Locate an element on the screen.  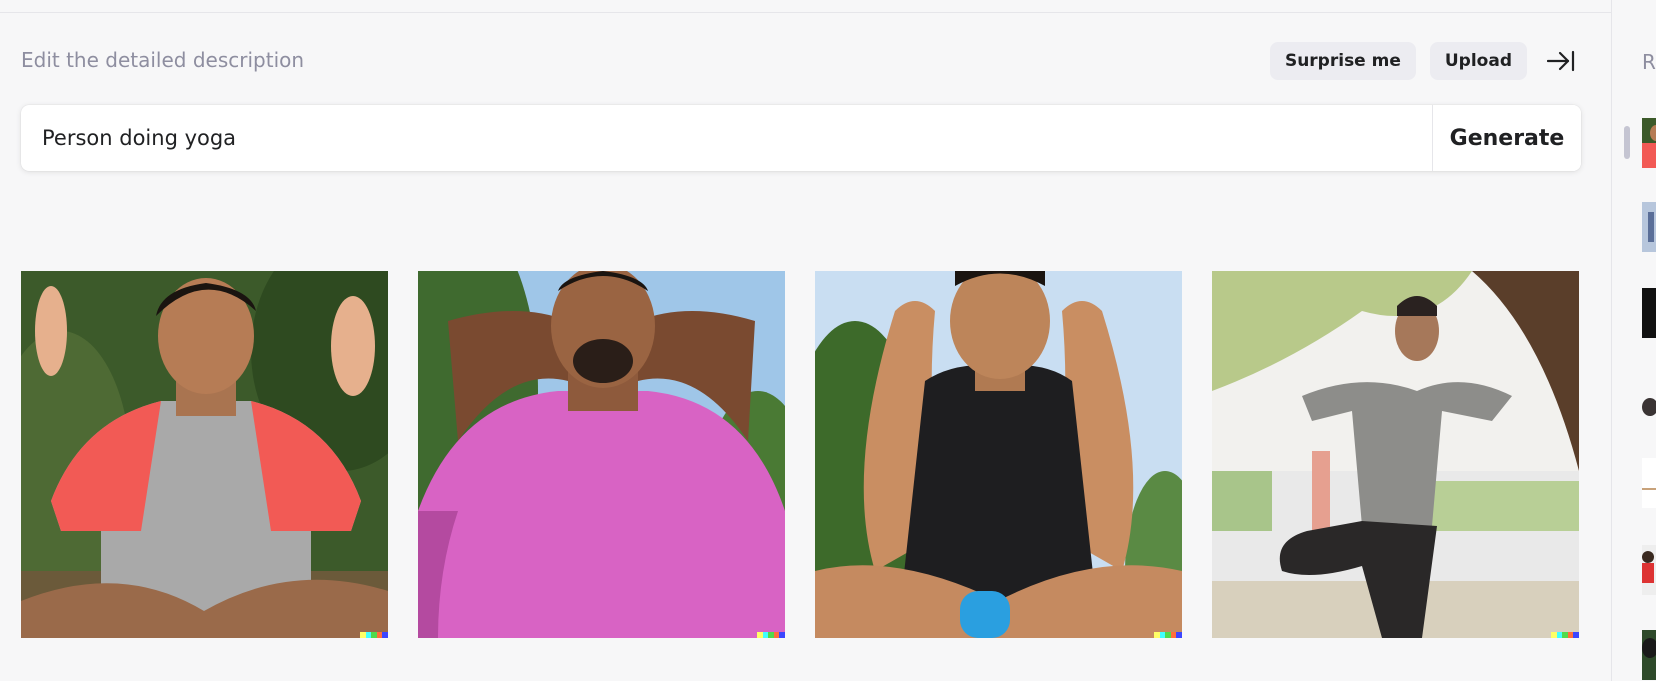
generate-button: Generate is located at coordinates (1506, 138).